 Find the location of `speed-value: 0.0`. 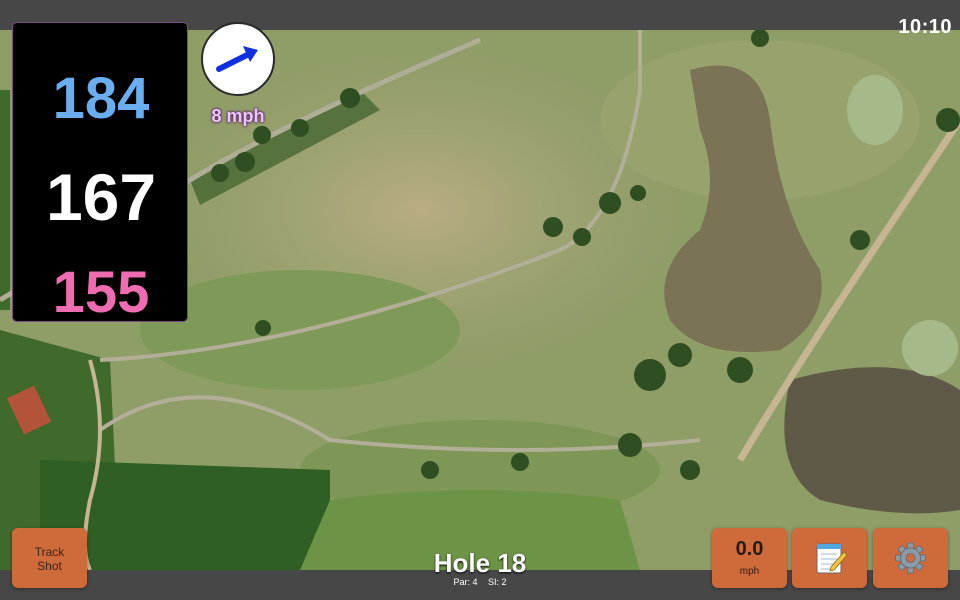

speed-value: 0.0 is located at coordinates (749, 549).